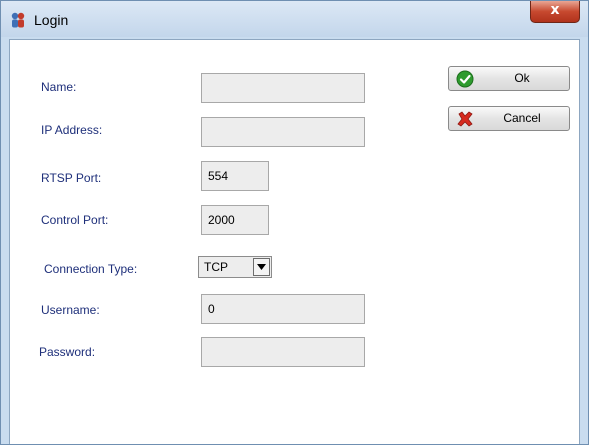 This screenshot has height=445, width=589. I want to click on dropdown-arrow-icon, so click(261, 267).